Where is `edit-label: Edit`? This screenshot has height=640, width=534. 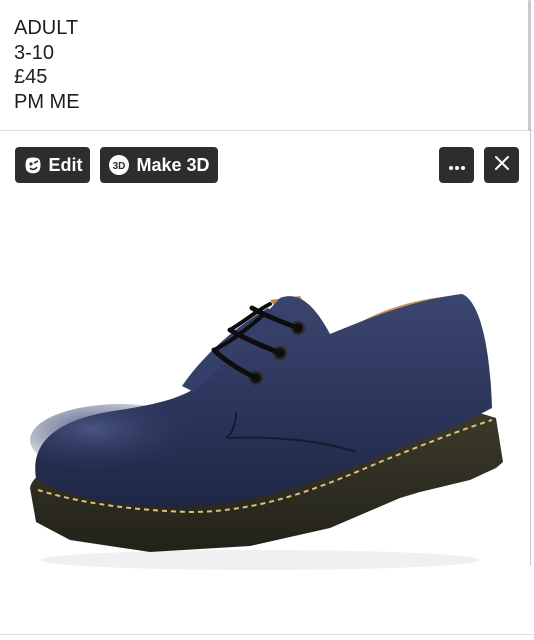
edit-label: Edit is located at coordinates (65, 164).